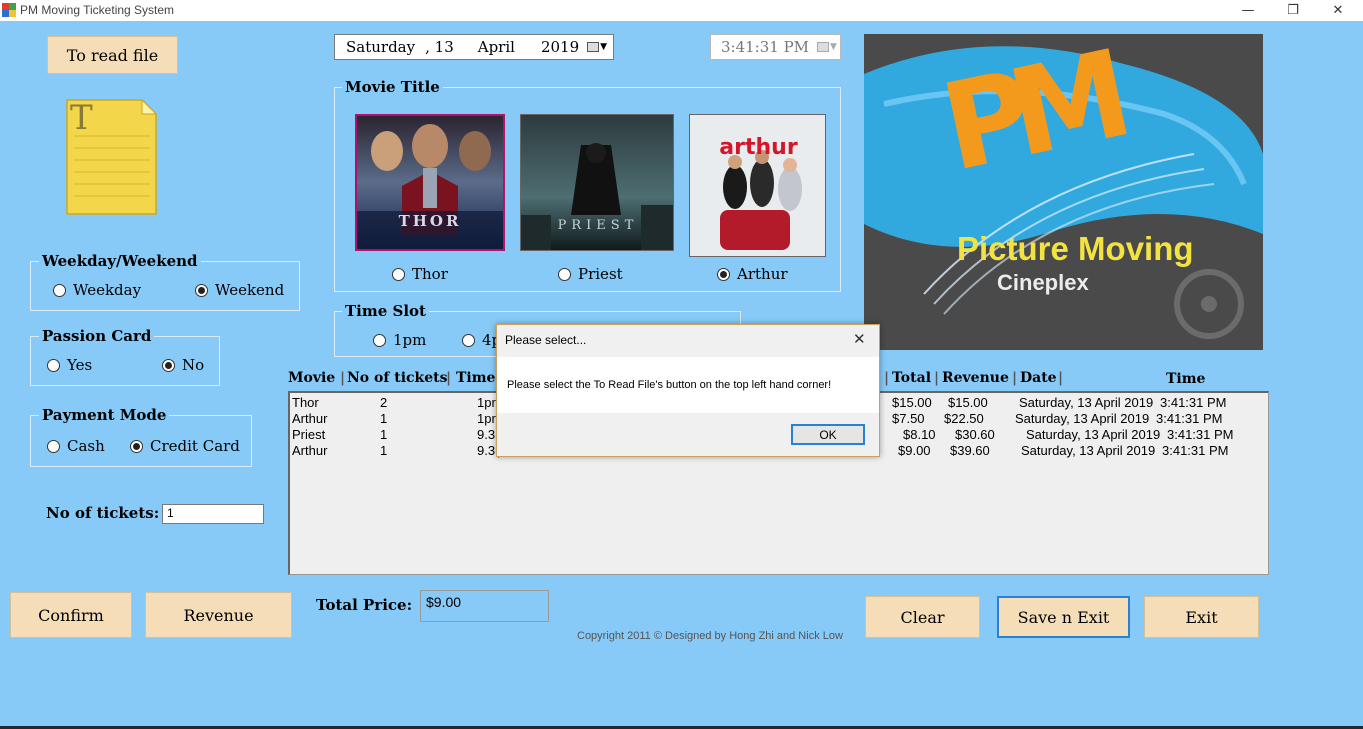 The height and width of the screenshot is (729, 1363). I want to click on radio-weekend-label: Weekend, so click(250, 290).